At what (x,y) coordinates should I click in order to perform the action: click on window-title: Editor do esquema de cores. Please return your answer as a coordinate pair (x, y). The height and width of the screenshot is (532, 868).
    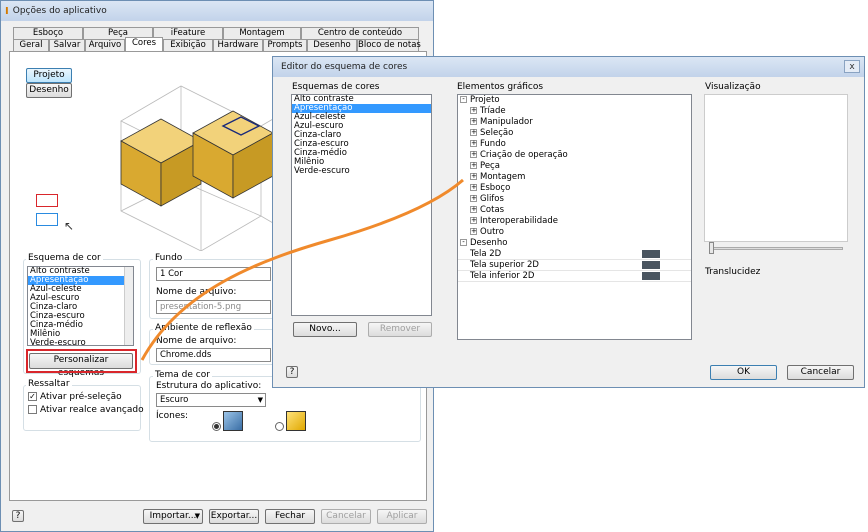
    Looking at the image, I should click on (344, 67).